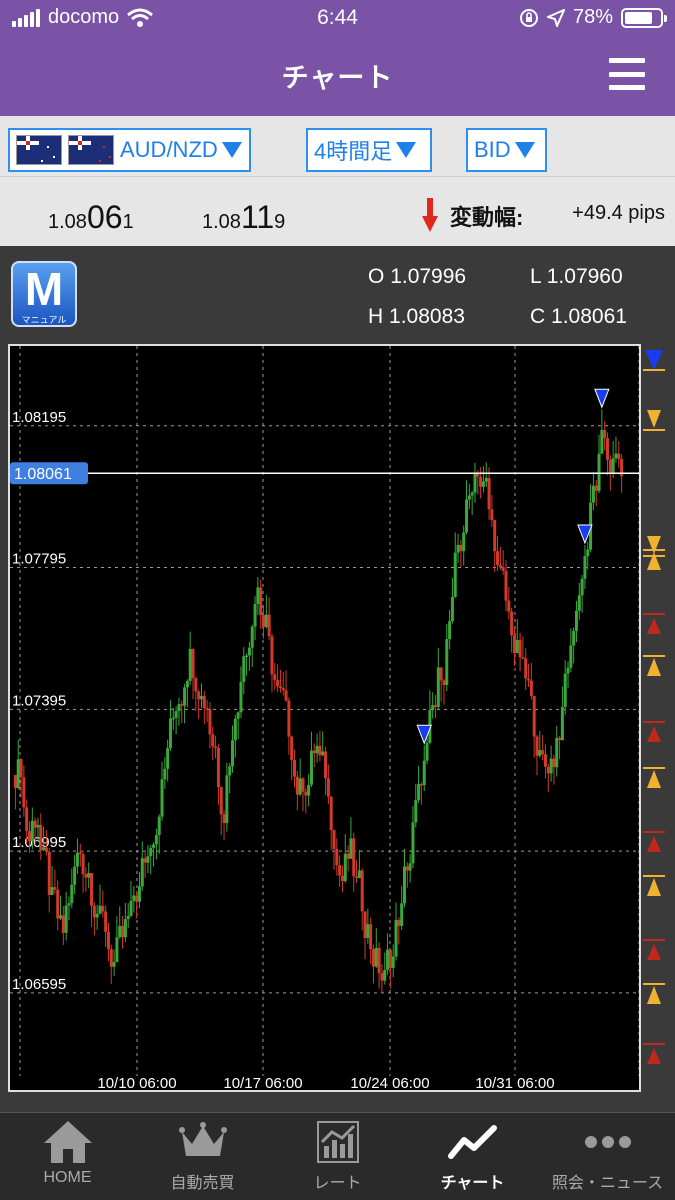  Describe the element at coordinates (136, 1082) in the screenshot. I see `x-tick-label: 10/10 06:00` at that location.